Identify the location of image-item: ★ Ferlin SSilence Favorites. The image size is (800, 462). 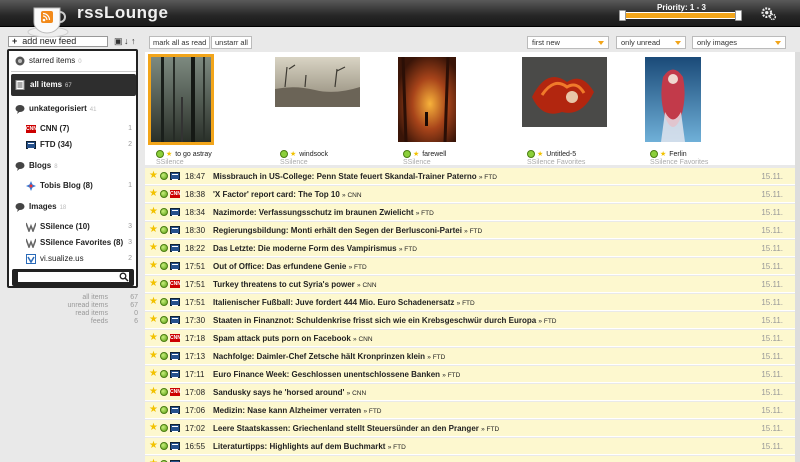
(705, 112).